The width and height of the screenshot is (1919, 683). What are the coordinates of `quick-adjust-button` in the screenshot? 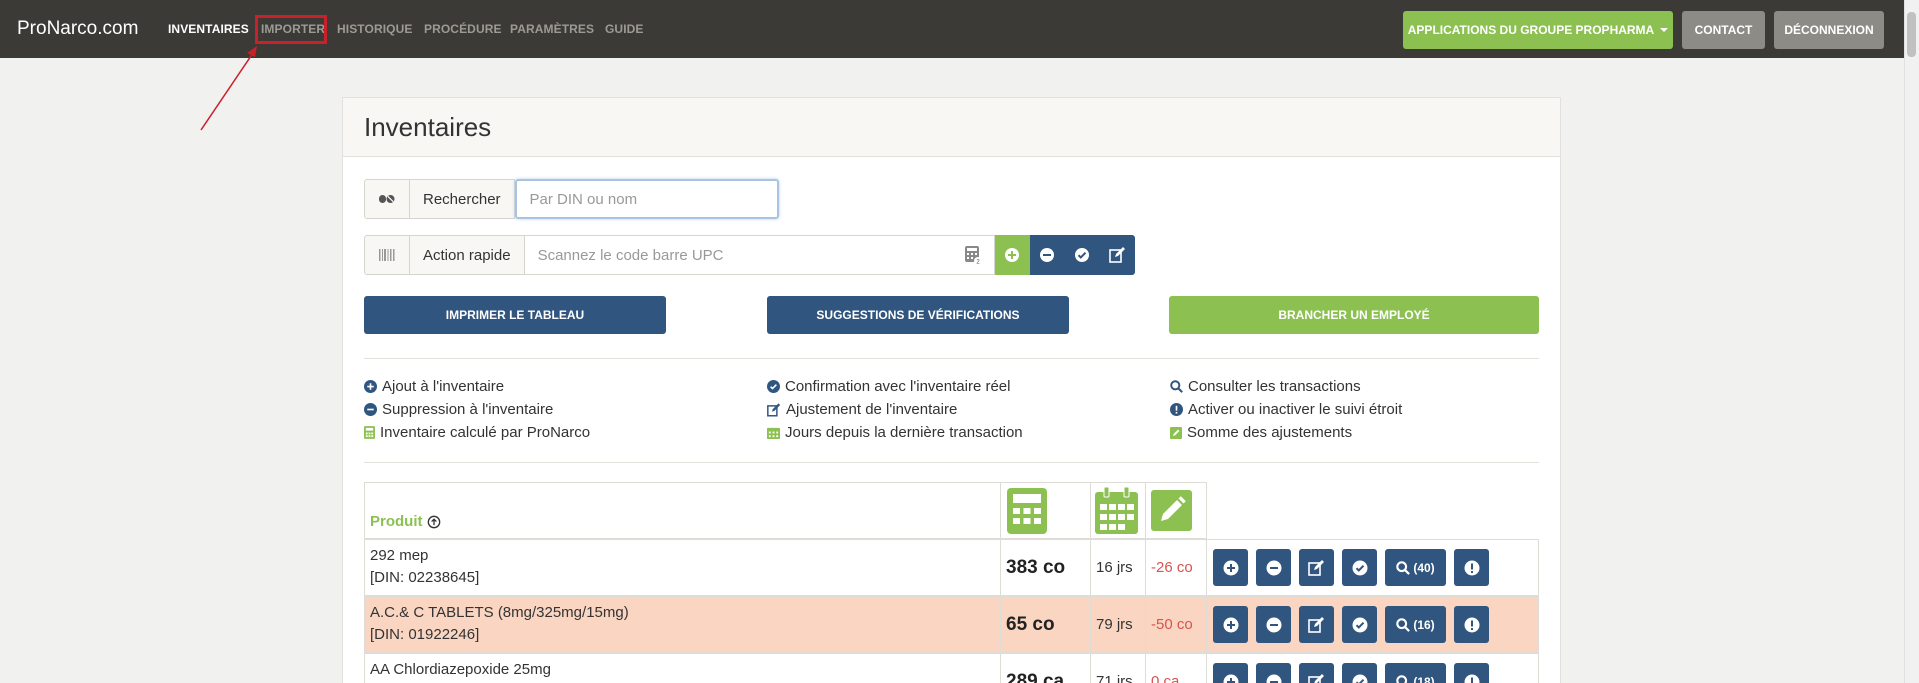 It's located at (1117, 255).